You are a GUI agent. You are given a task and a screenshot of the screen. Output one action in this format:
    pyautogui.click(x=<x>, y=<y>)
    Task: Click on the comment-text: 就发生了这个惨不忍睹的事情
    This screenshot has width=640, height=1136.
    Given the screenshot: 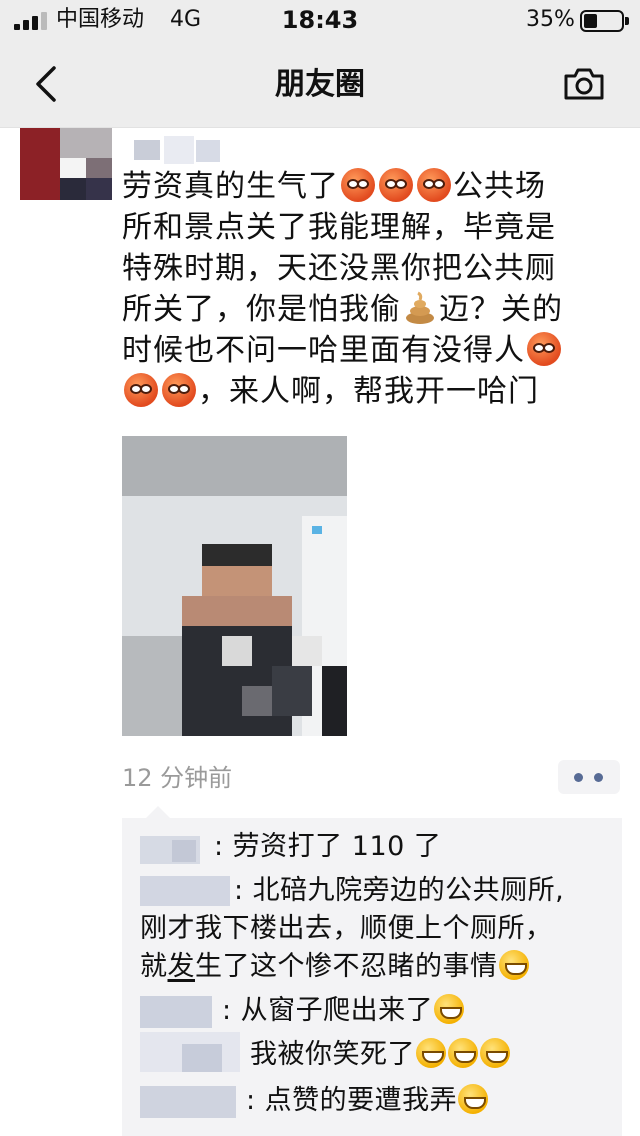 What is the action you would take?
    pyautogui.click(x=335, y=967)
    